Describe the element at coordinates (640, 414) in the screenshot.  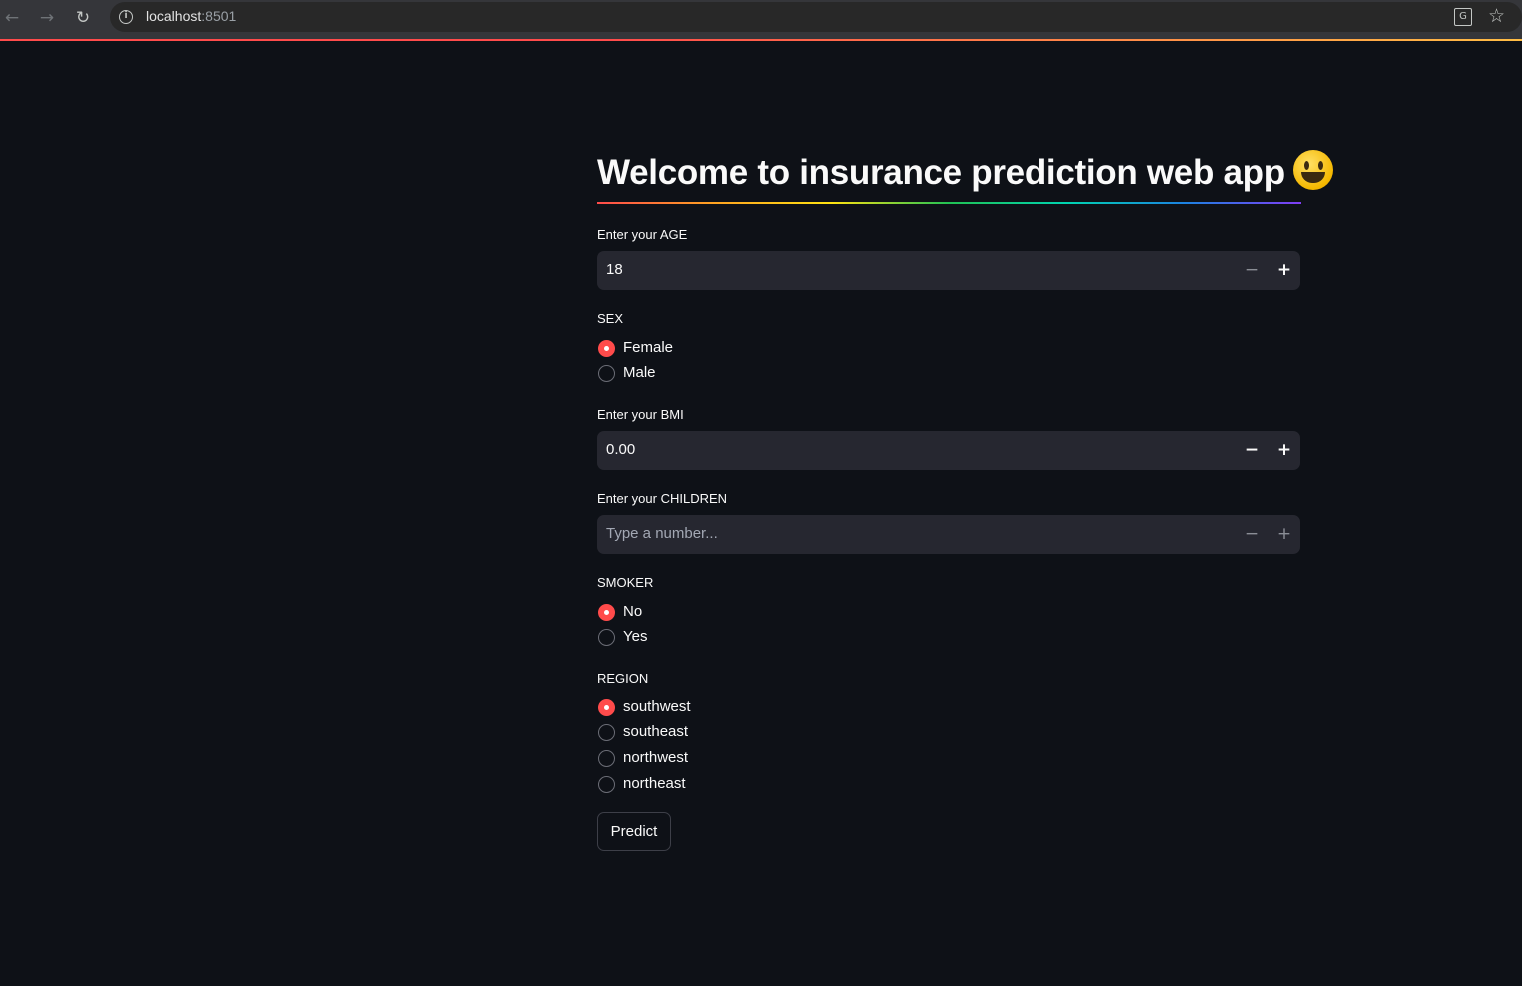
I see `bmi-label: Enter your BMI` at that location.